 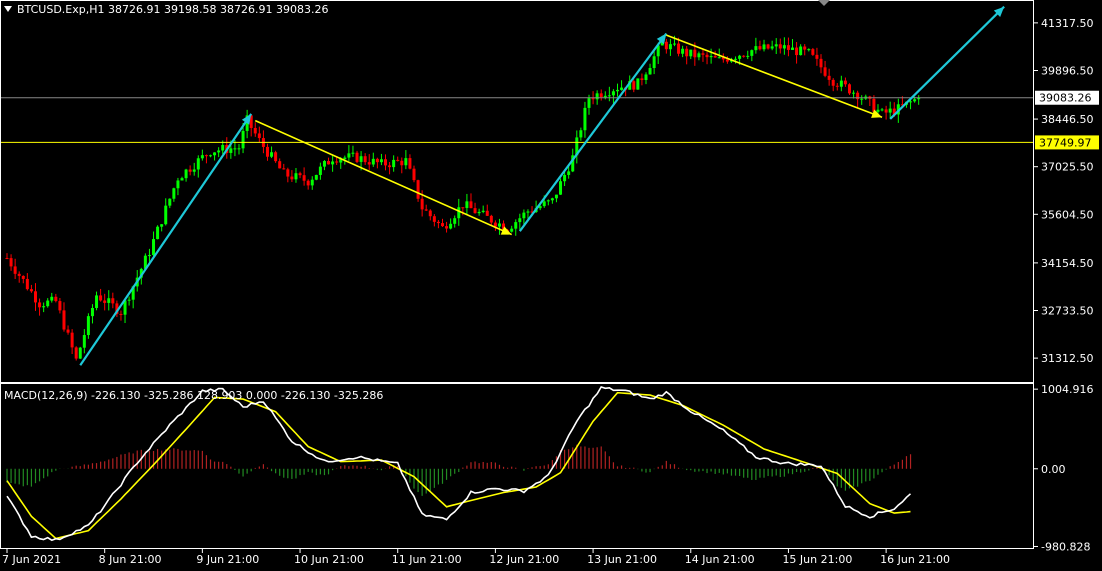 What do you see at coordinates (1065, 142) in the screenshot?
I see `level-price-label: 37749.97` at bounding box center [1065, 142].